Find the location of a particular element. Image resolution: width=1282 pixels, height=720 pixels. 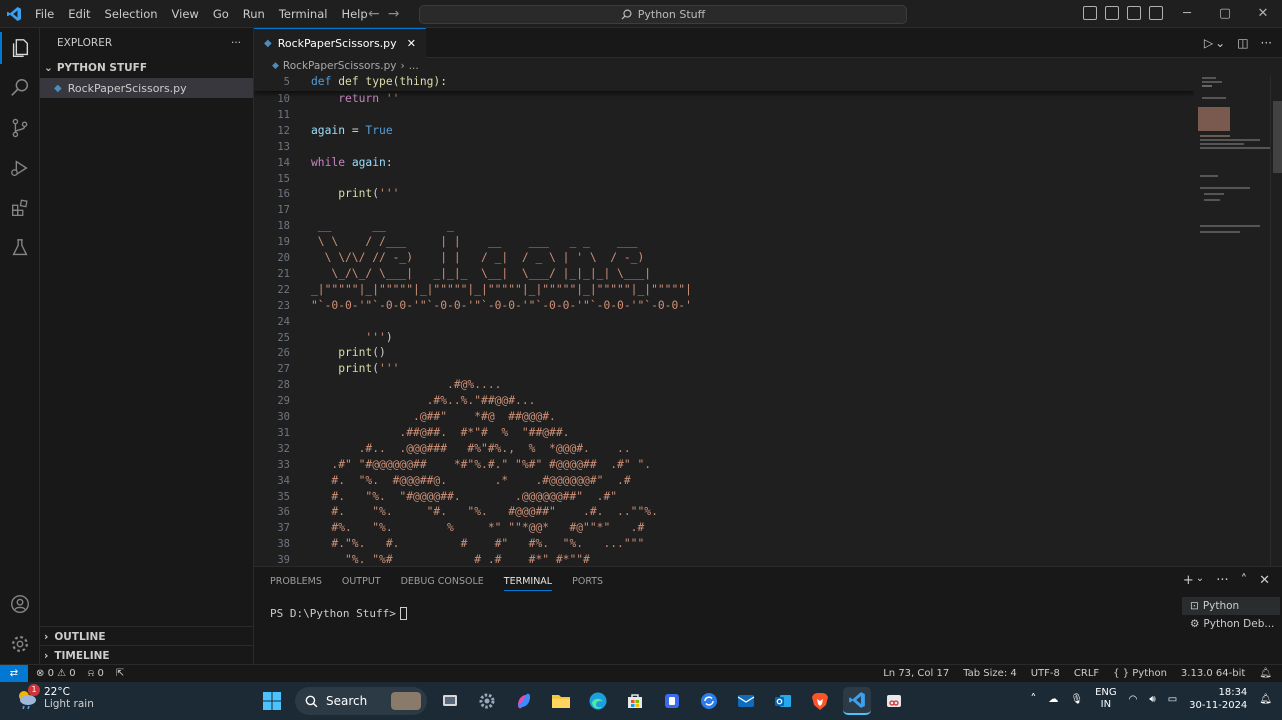

minimap is located at coordinates (1232, 320).